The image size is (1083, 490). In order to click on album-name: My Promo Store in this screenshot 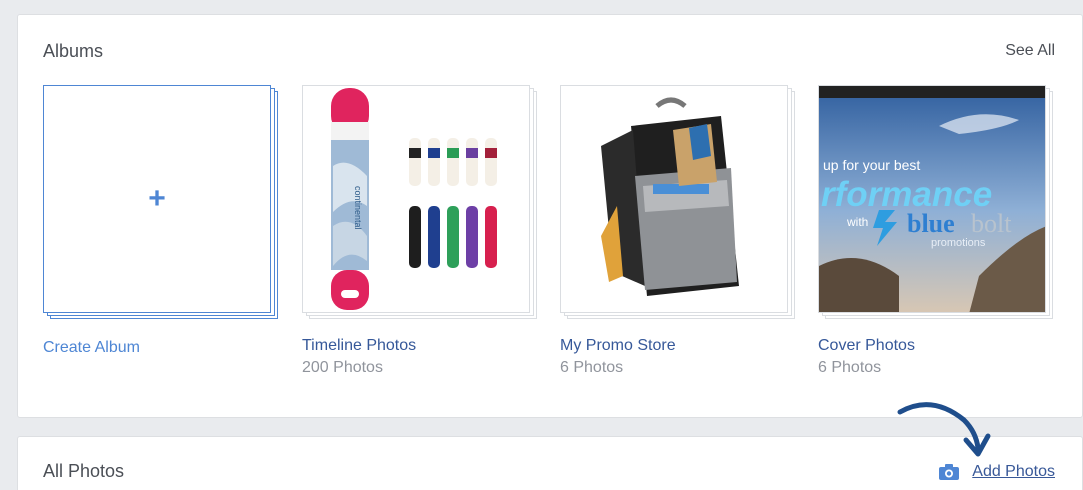, I will do `click(618, 346)`.